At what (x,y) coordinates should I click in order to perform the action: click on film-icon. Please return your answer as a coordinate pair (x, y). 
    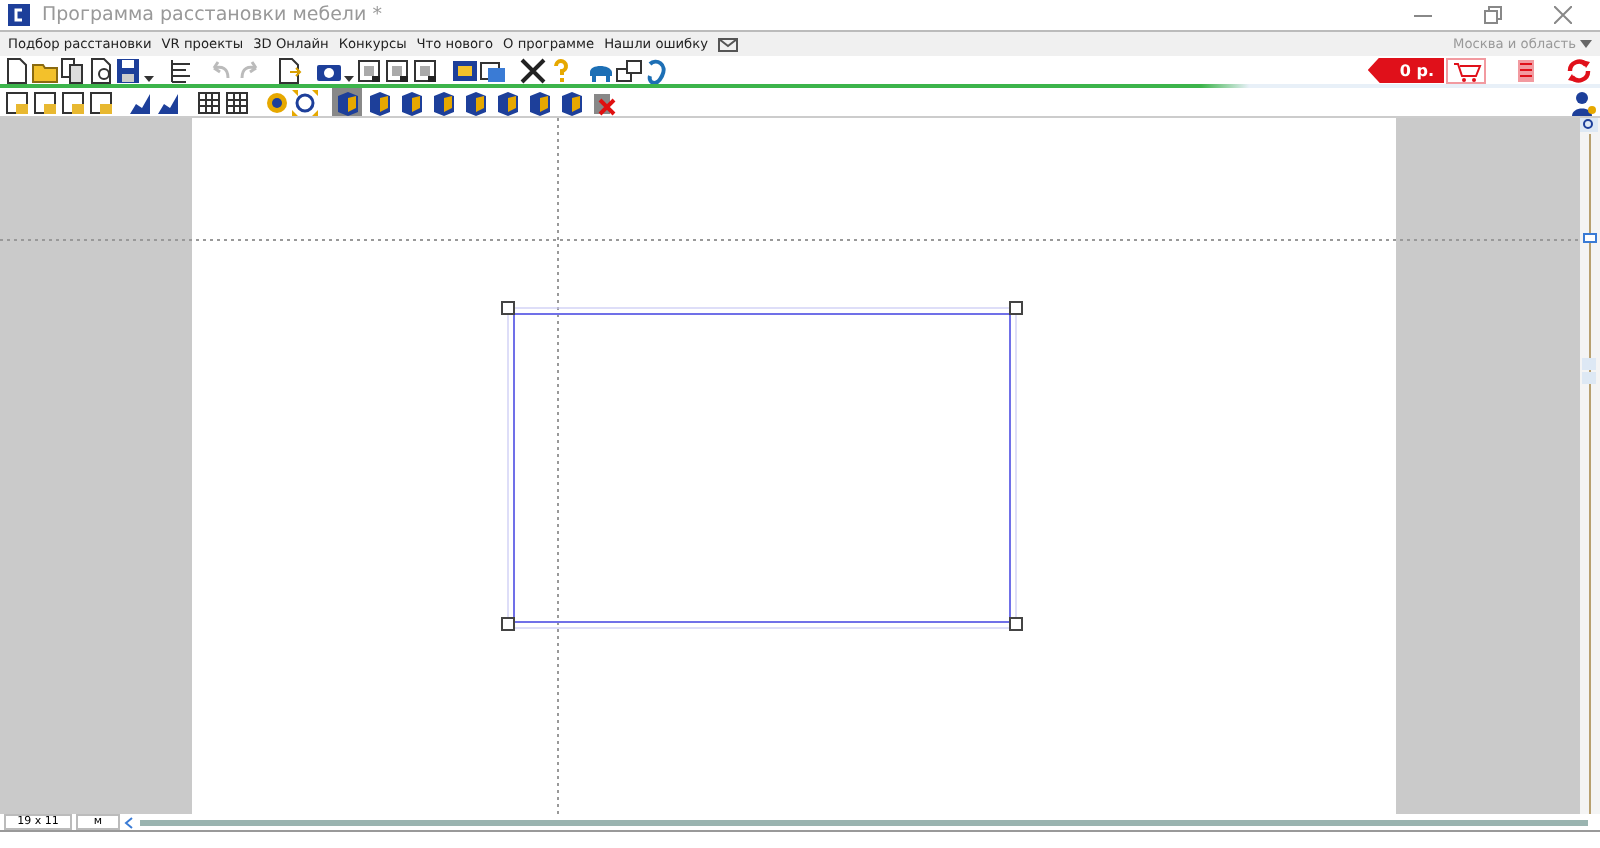
    Looking at the image, I should click on (465, 70).